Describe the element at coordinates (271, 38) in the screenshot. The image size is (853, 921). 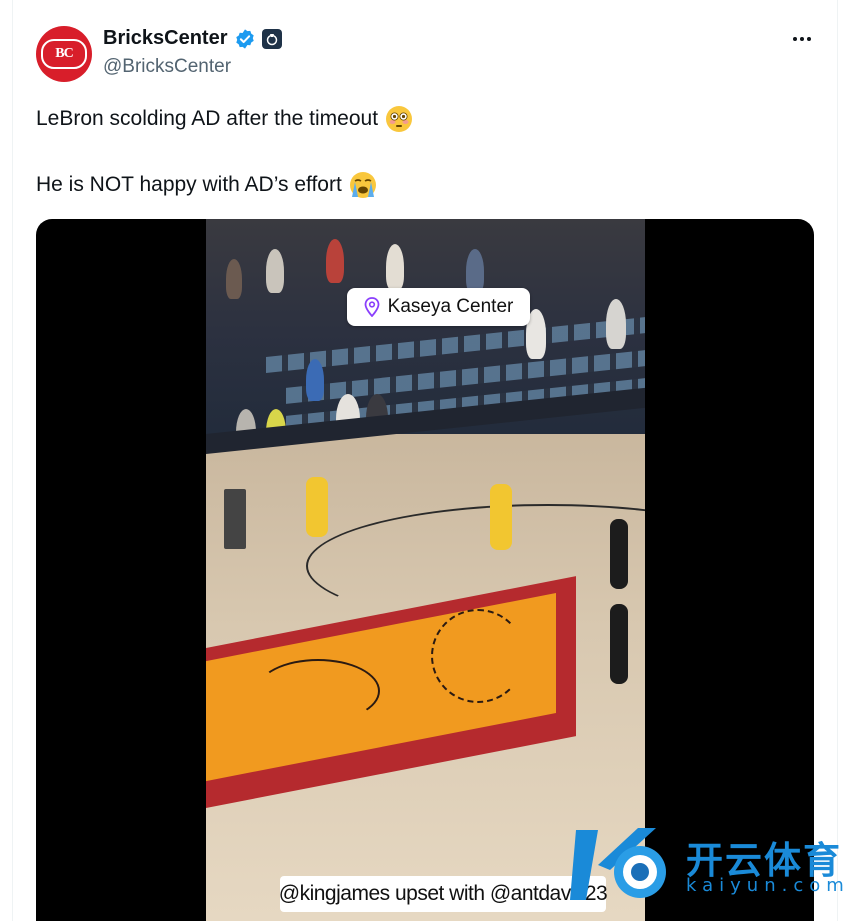
I see `affiliate-badge-icon` at that location.